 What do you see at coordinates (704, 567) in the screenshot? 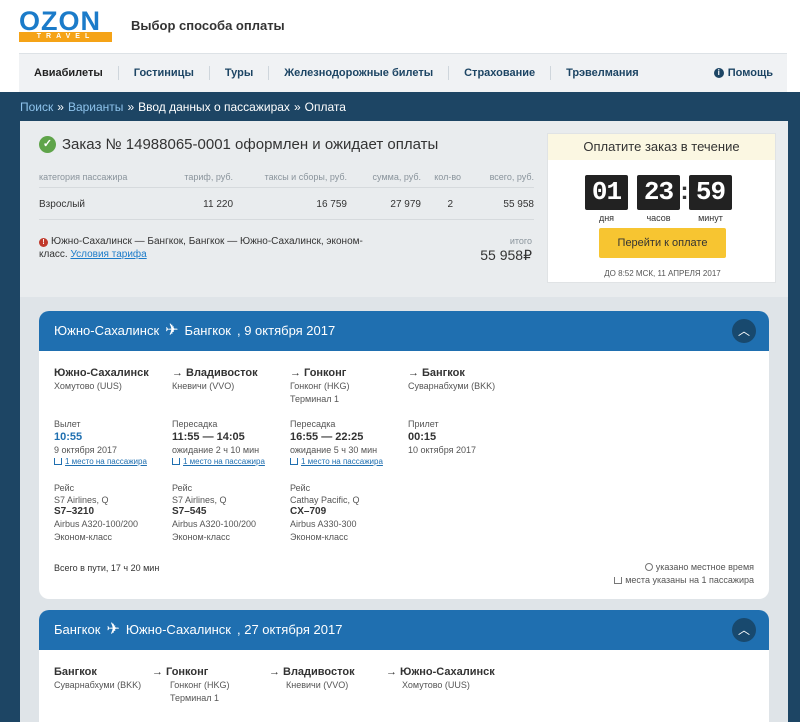
I see `legend-time-text: указано местное время` at bounding box center [704, 567].